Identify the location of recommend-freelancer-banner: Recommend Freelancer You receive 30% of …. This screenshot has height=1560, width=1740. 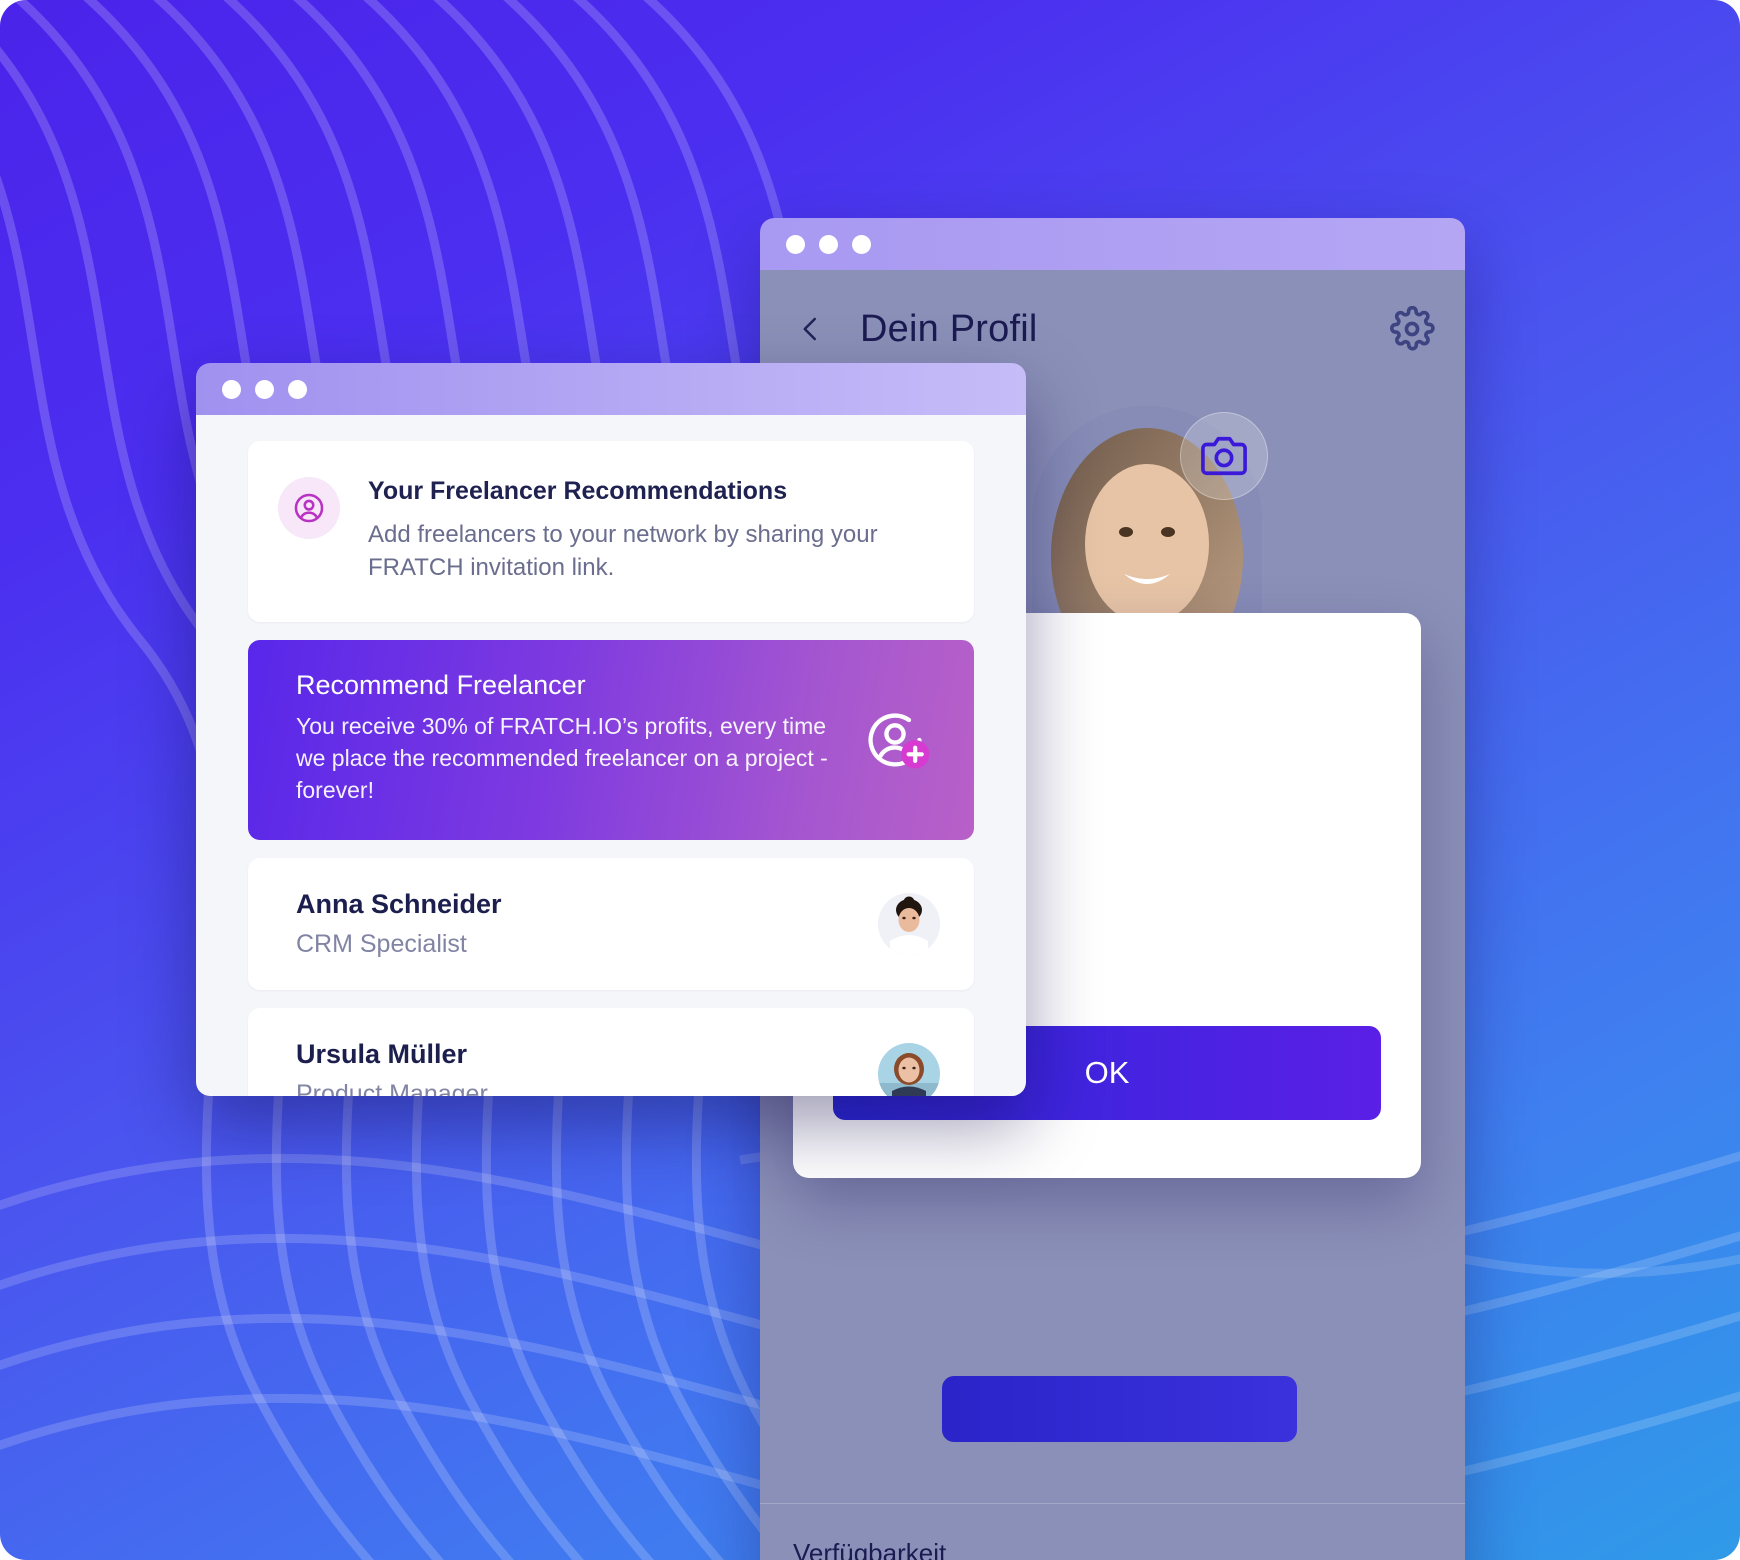
(611, 740).